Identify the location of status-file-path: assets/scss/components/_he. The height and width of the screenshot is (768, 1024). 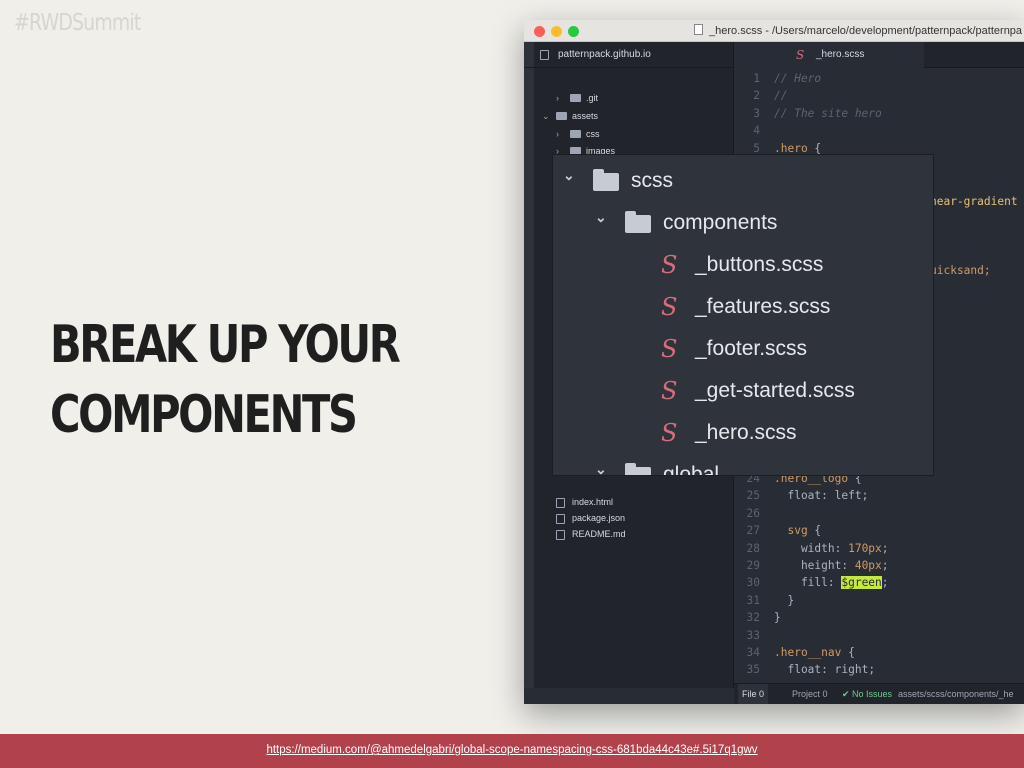
(956, 694).